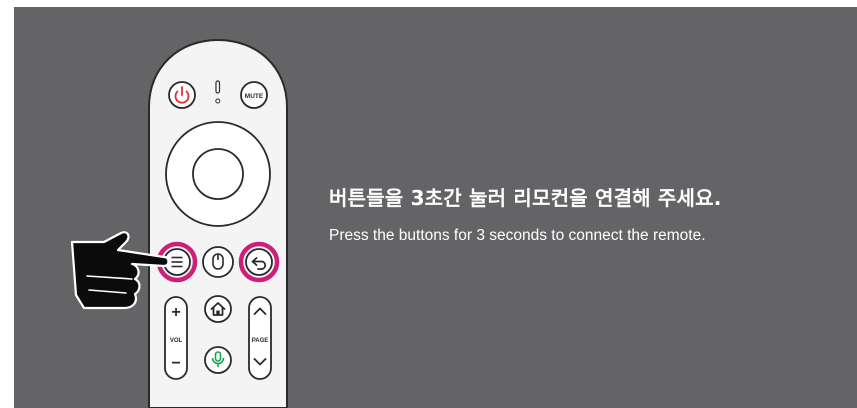 The height and width of the screenshot is (408, 857). What do you see at coordinates (218, 360) in the screenshot?
I see `mic-button` at bounding box center [218, 360].